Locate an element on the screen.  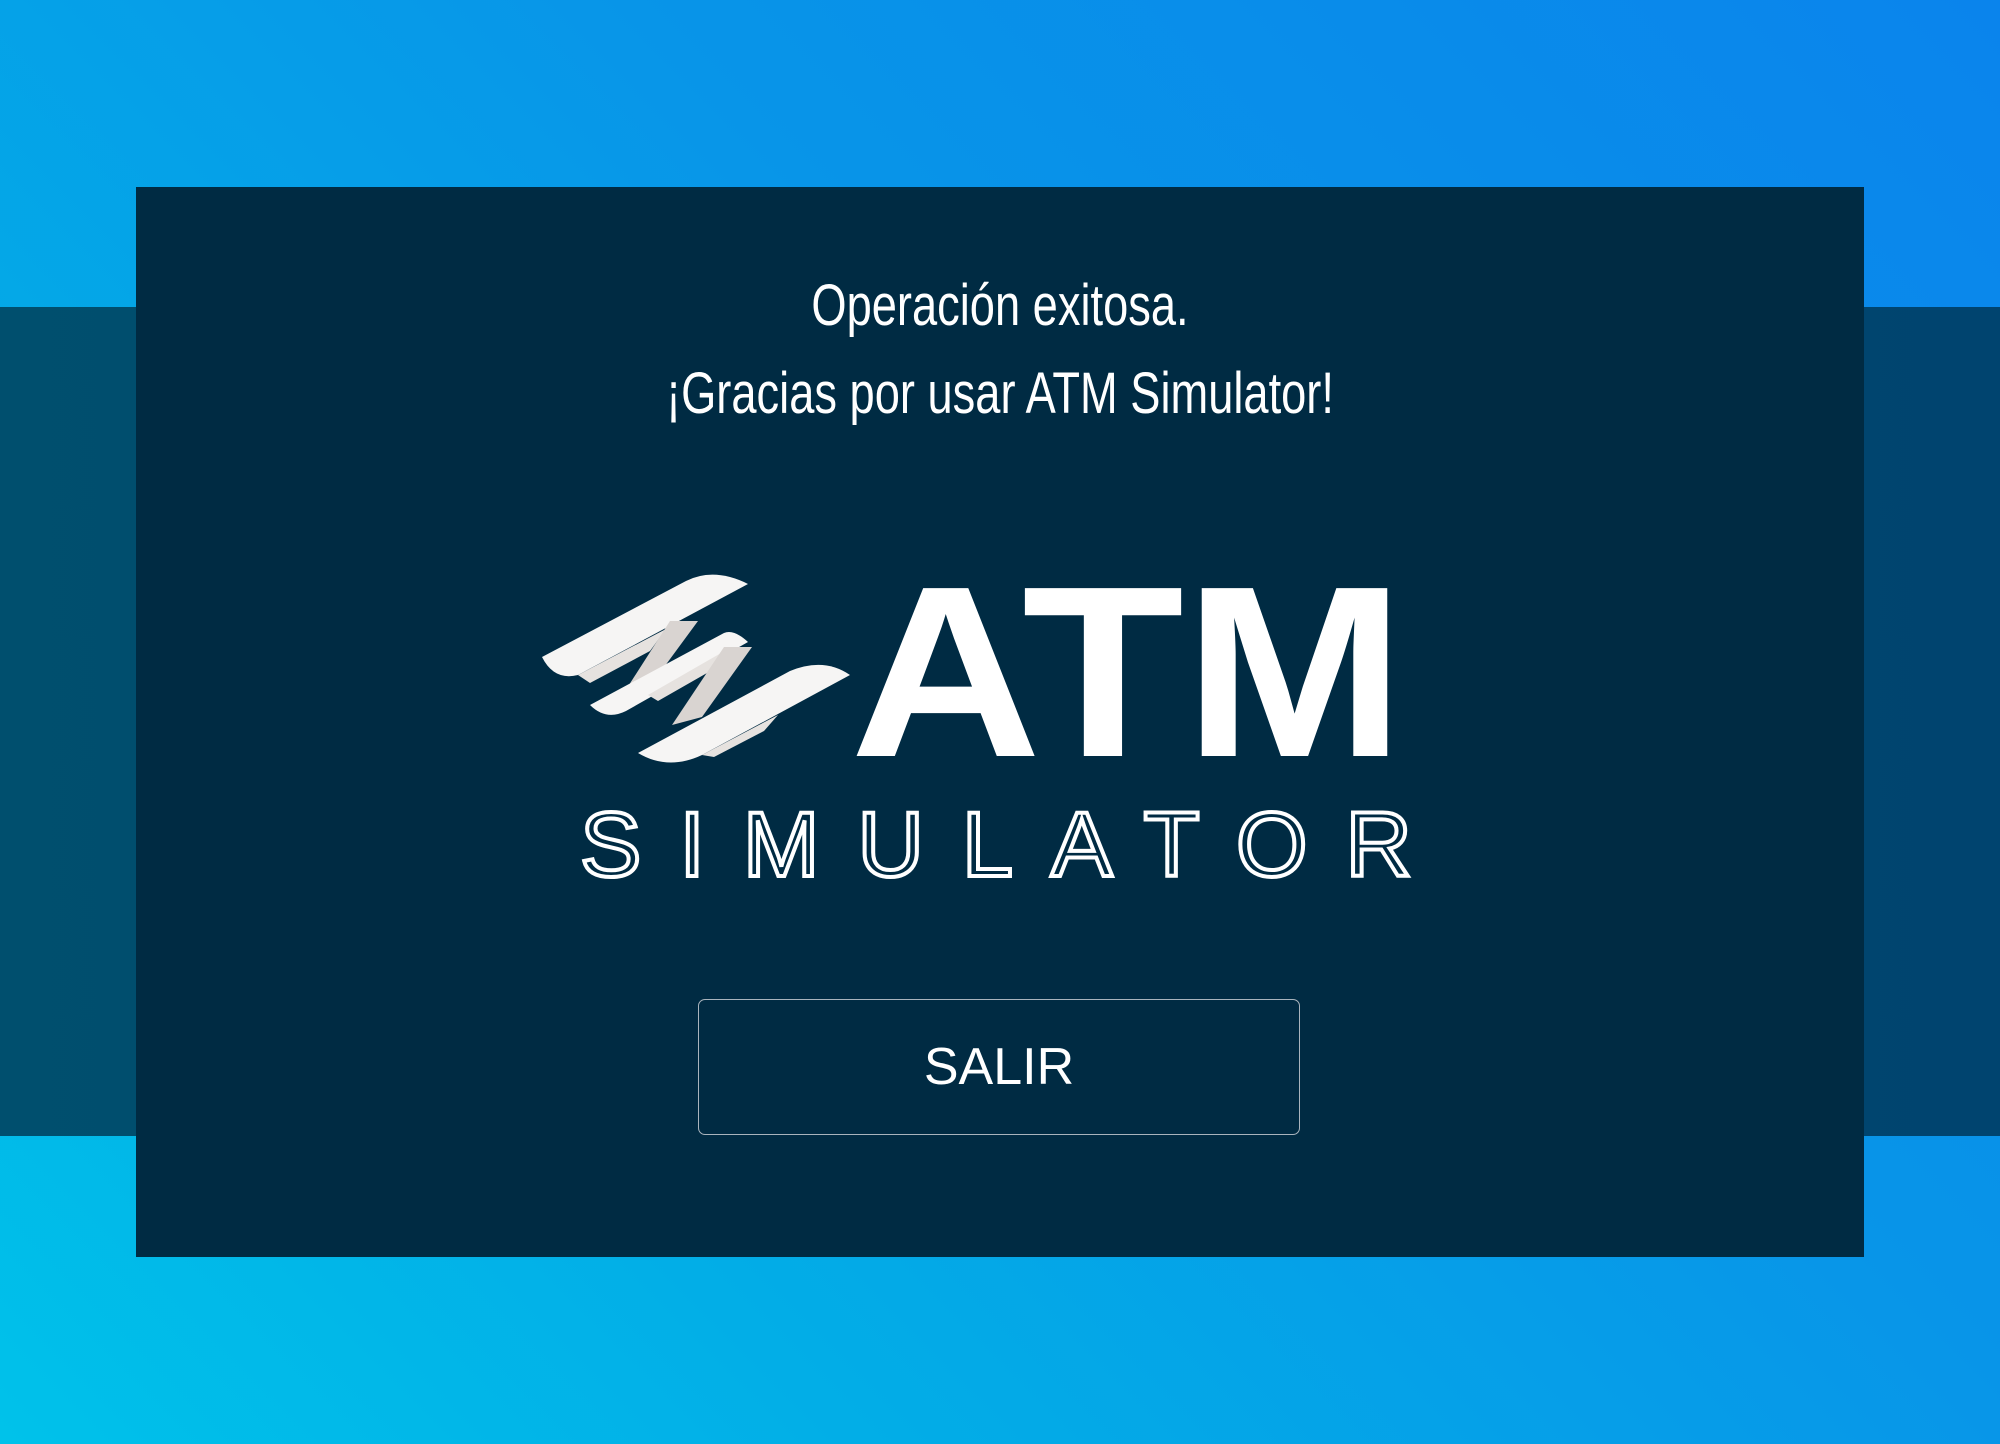
logo-simulator-text: SIMULATOR is located at coordinates (996, 848).